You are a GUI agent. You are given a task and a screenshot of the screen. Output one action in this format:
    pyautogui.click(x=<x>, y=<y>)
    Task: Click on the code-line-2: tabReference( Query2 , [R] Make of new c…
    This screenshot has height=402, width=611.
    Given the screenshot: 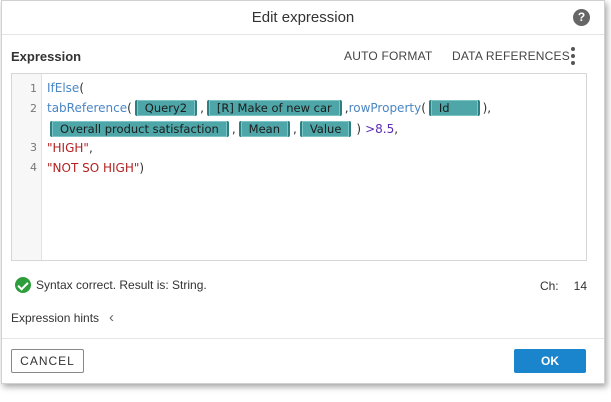 What is the action you would take?
    pyautogui.click(x=269, y=108)
    